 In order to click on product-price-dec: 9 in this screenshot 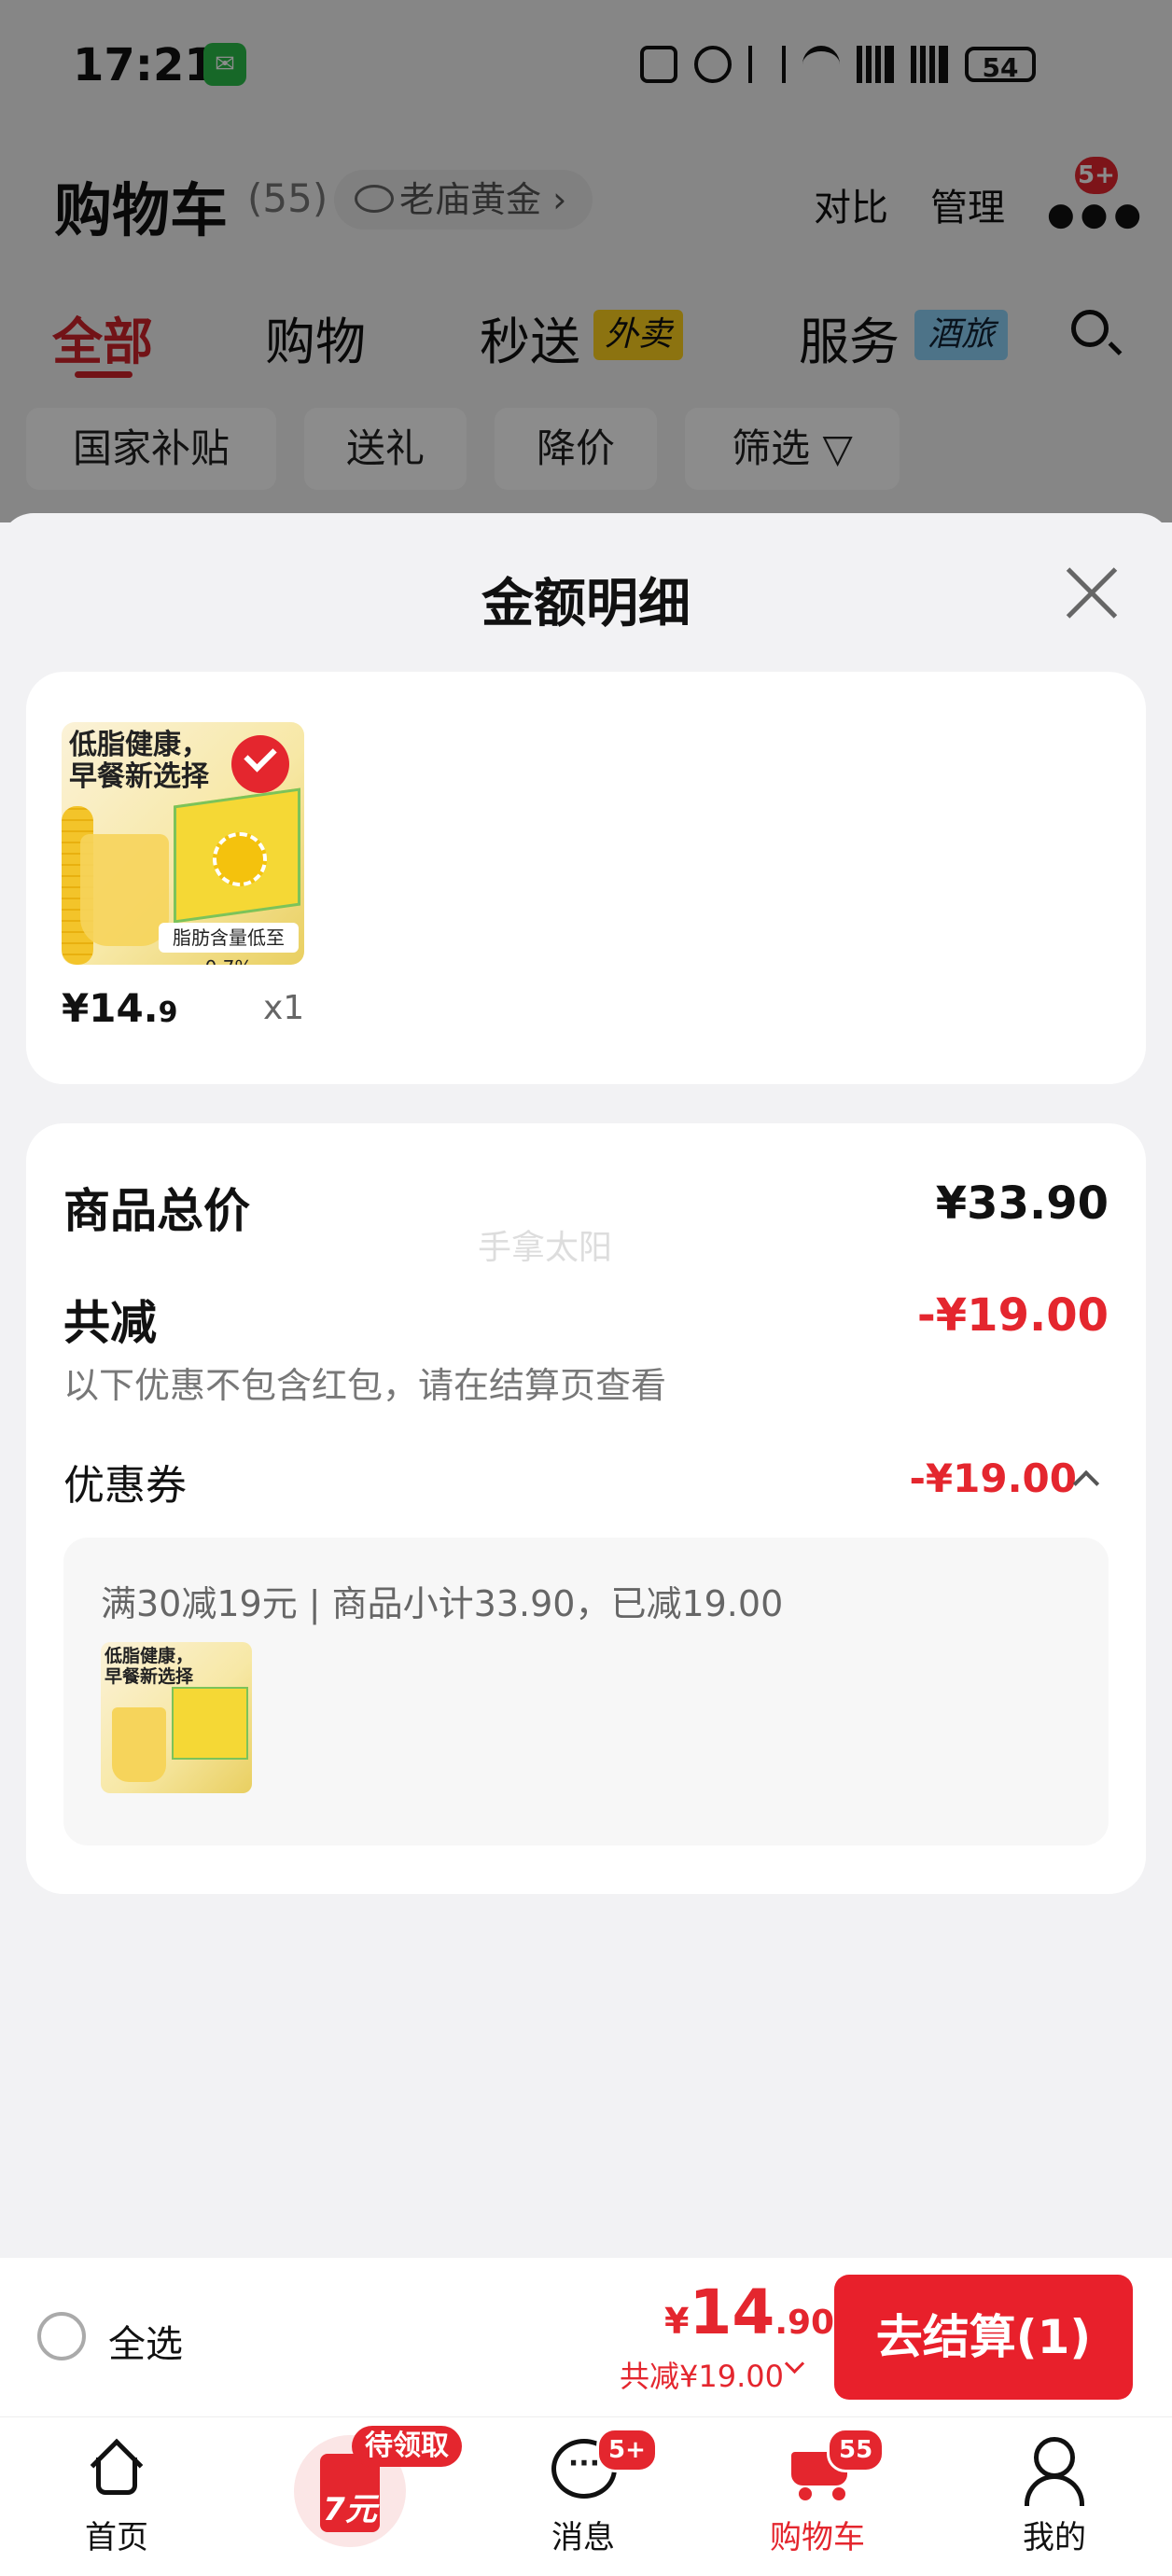, I will do `click(168, 1012)`.